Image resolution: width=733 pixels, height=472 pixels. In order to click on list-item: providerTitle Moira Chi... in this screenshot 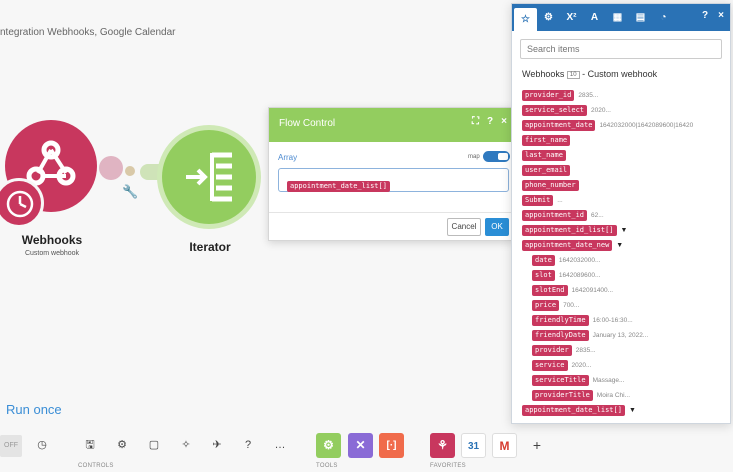, I will do `click(581, 395)`.